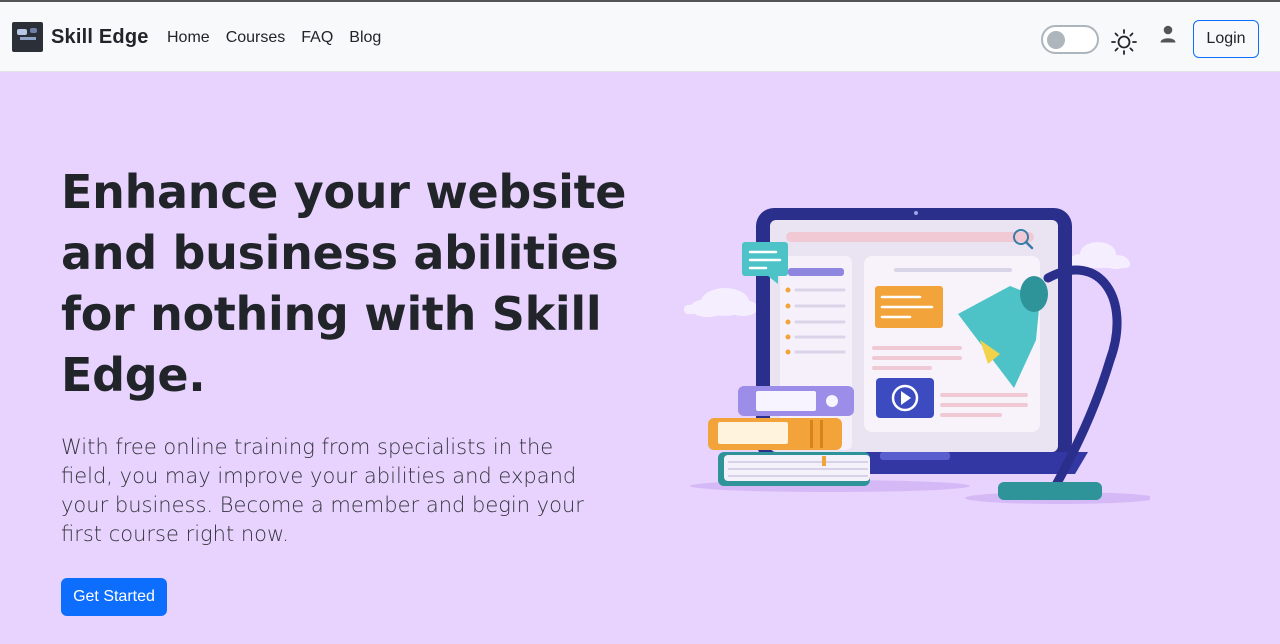 The image size is (1280, 644). Describe the element at coordinates (1124, 42) in the screenshot. I see `sun-icon` at that location.